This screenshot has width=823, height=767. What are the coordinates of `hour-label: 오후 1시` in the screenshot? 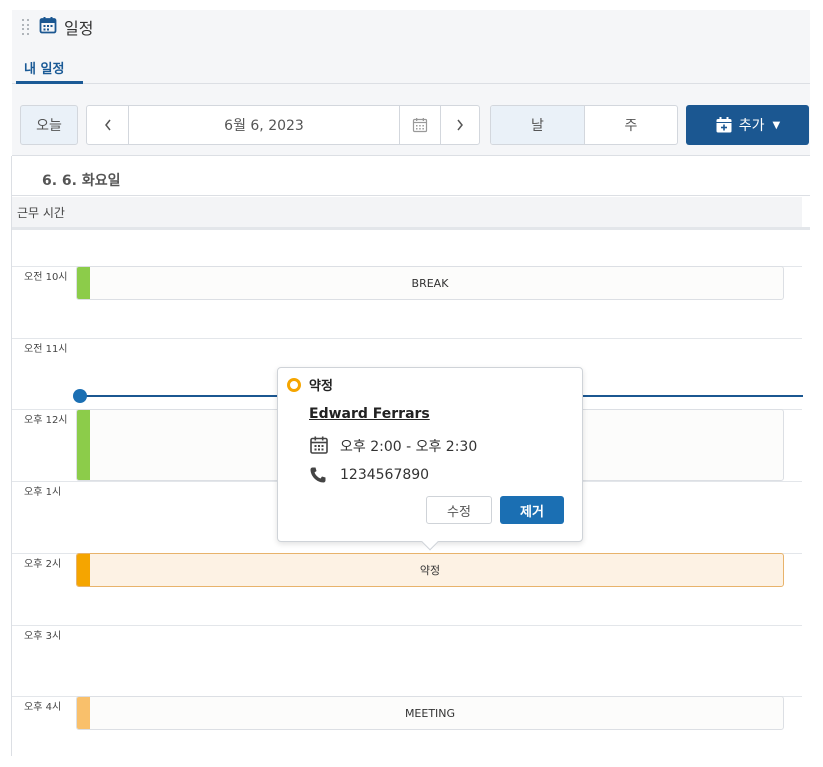 It's located at (43, 492).